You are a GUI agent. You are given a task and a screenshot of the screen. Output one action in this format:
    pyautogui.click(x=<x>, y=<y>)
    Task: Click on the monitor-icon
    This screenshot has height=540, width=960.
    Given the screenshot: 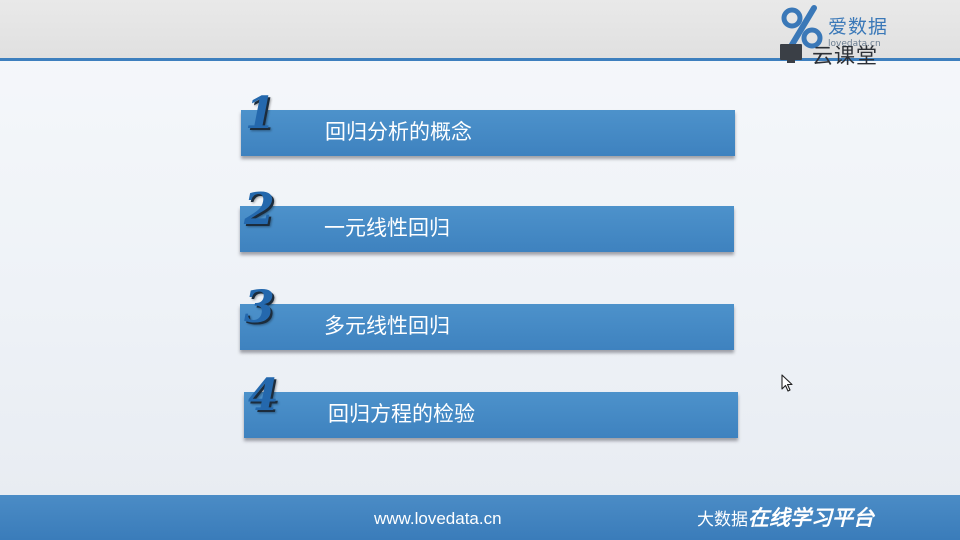 What is the action you would take?
    pyautogui.click(x=791, y=53)
    